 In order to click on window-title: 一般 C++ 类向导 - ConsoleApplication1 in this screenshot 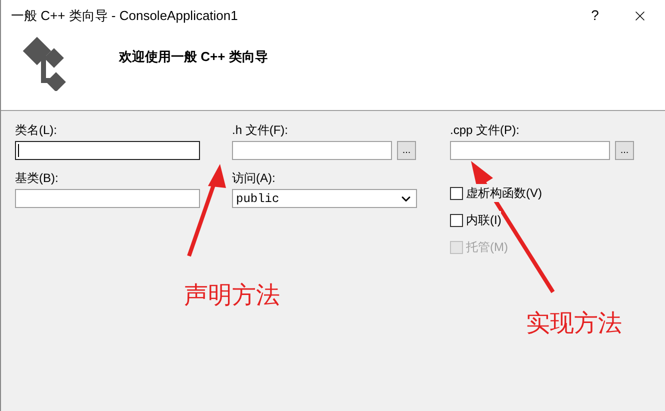, I will do `click(125, 15)`.